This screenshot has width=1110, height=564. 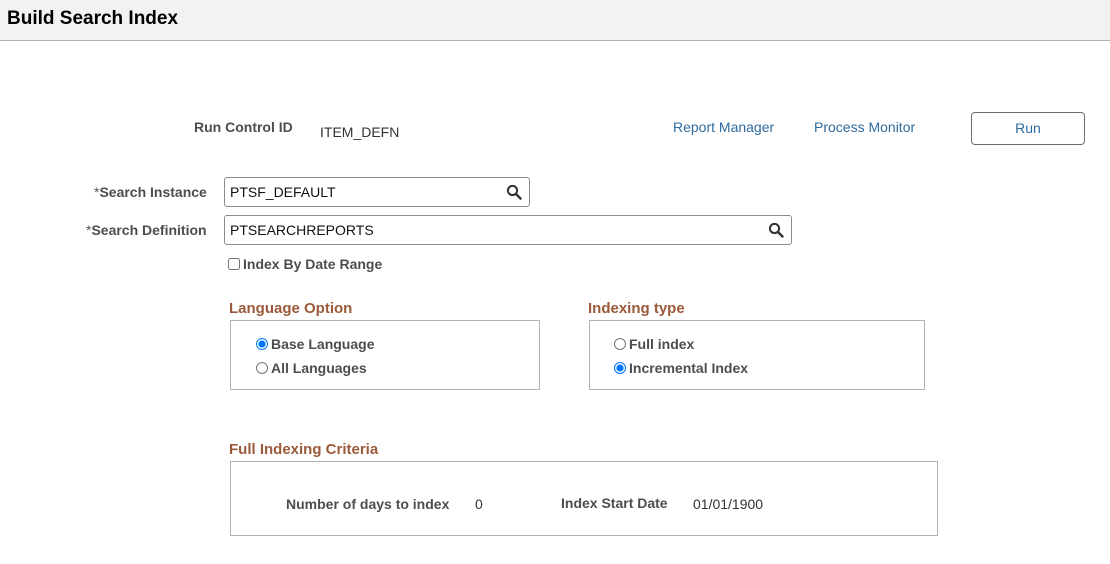 I want to click on index-start-date-value: 01/01/1900, so click(x=728, y=504).